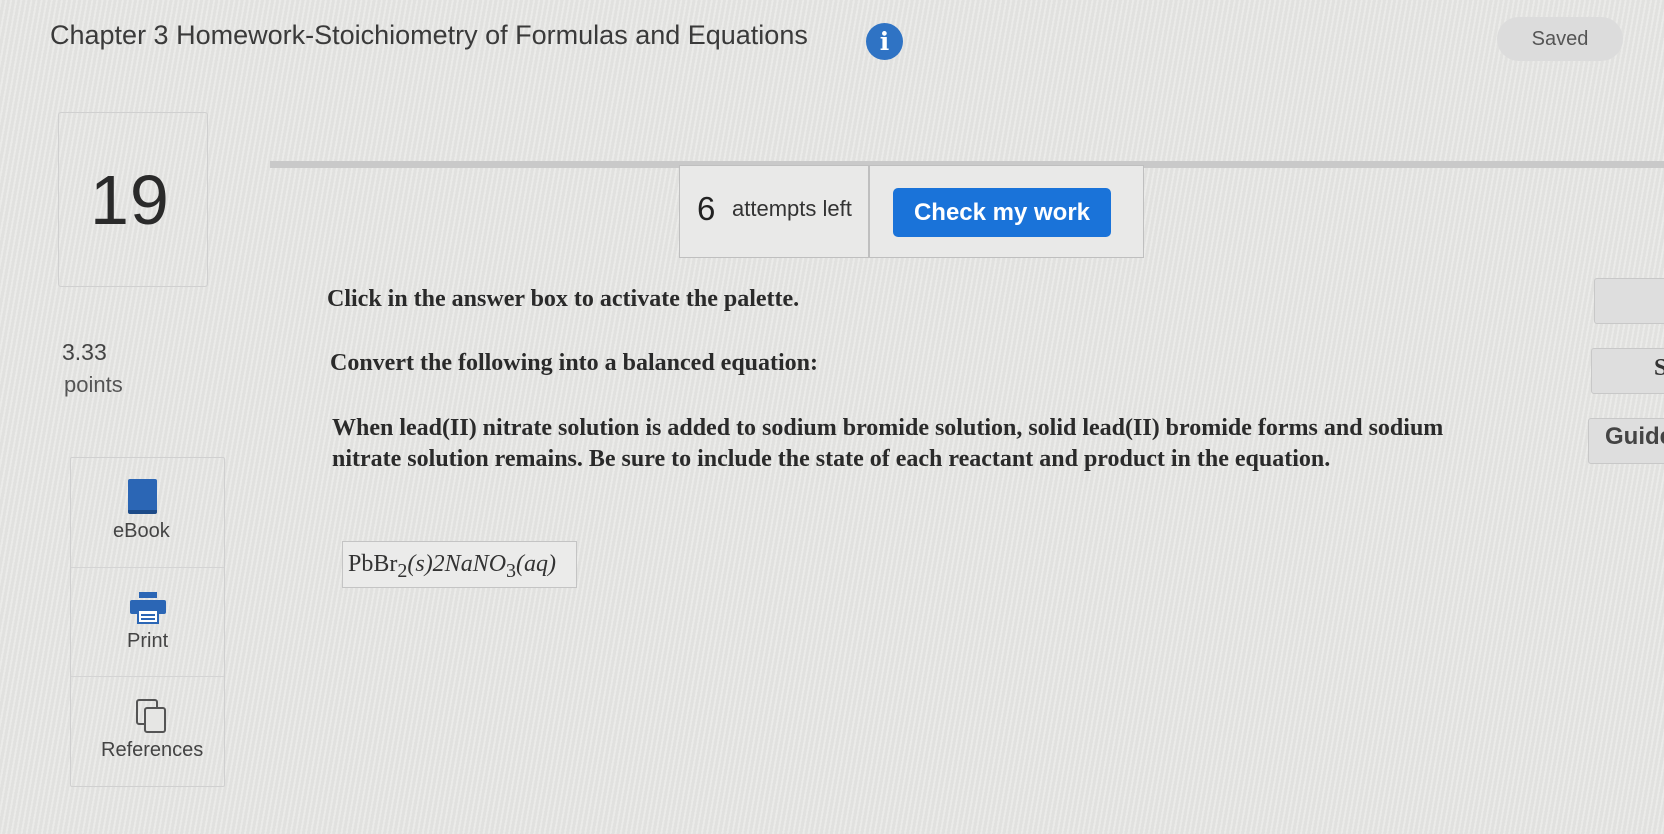  What do you see at coordinates (1634, 436) in the screenshot?
I see `guide-label: Guide` at bounding box center [1634, 436].